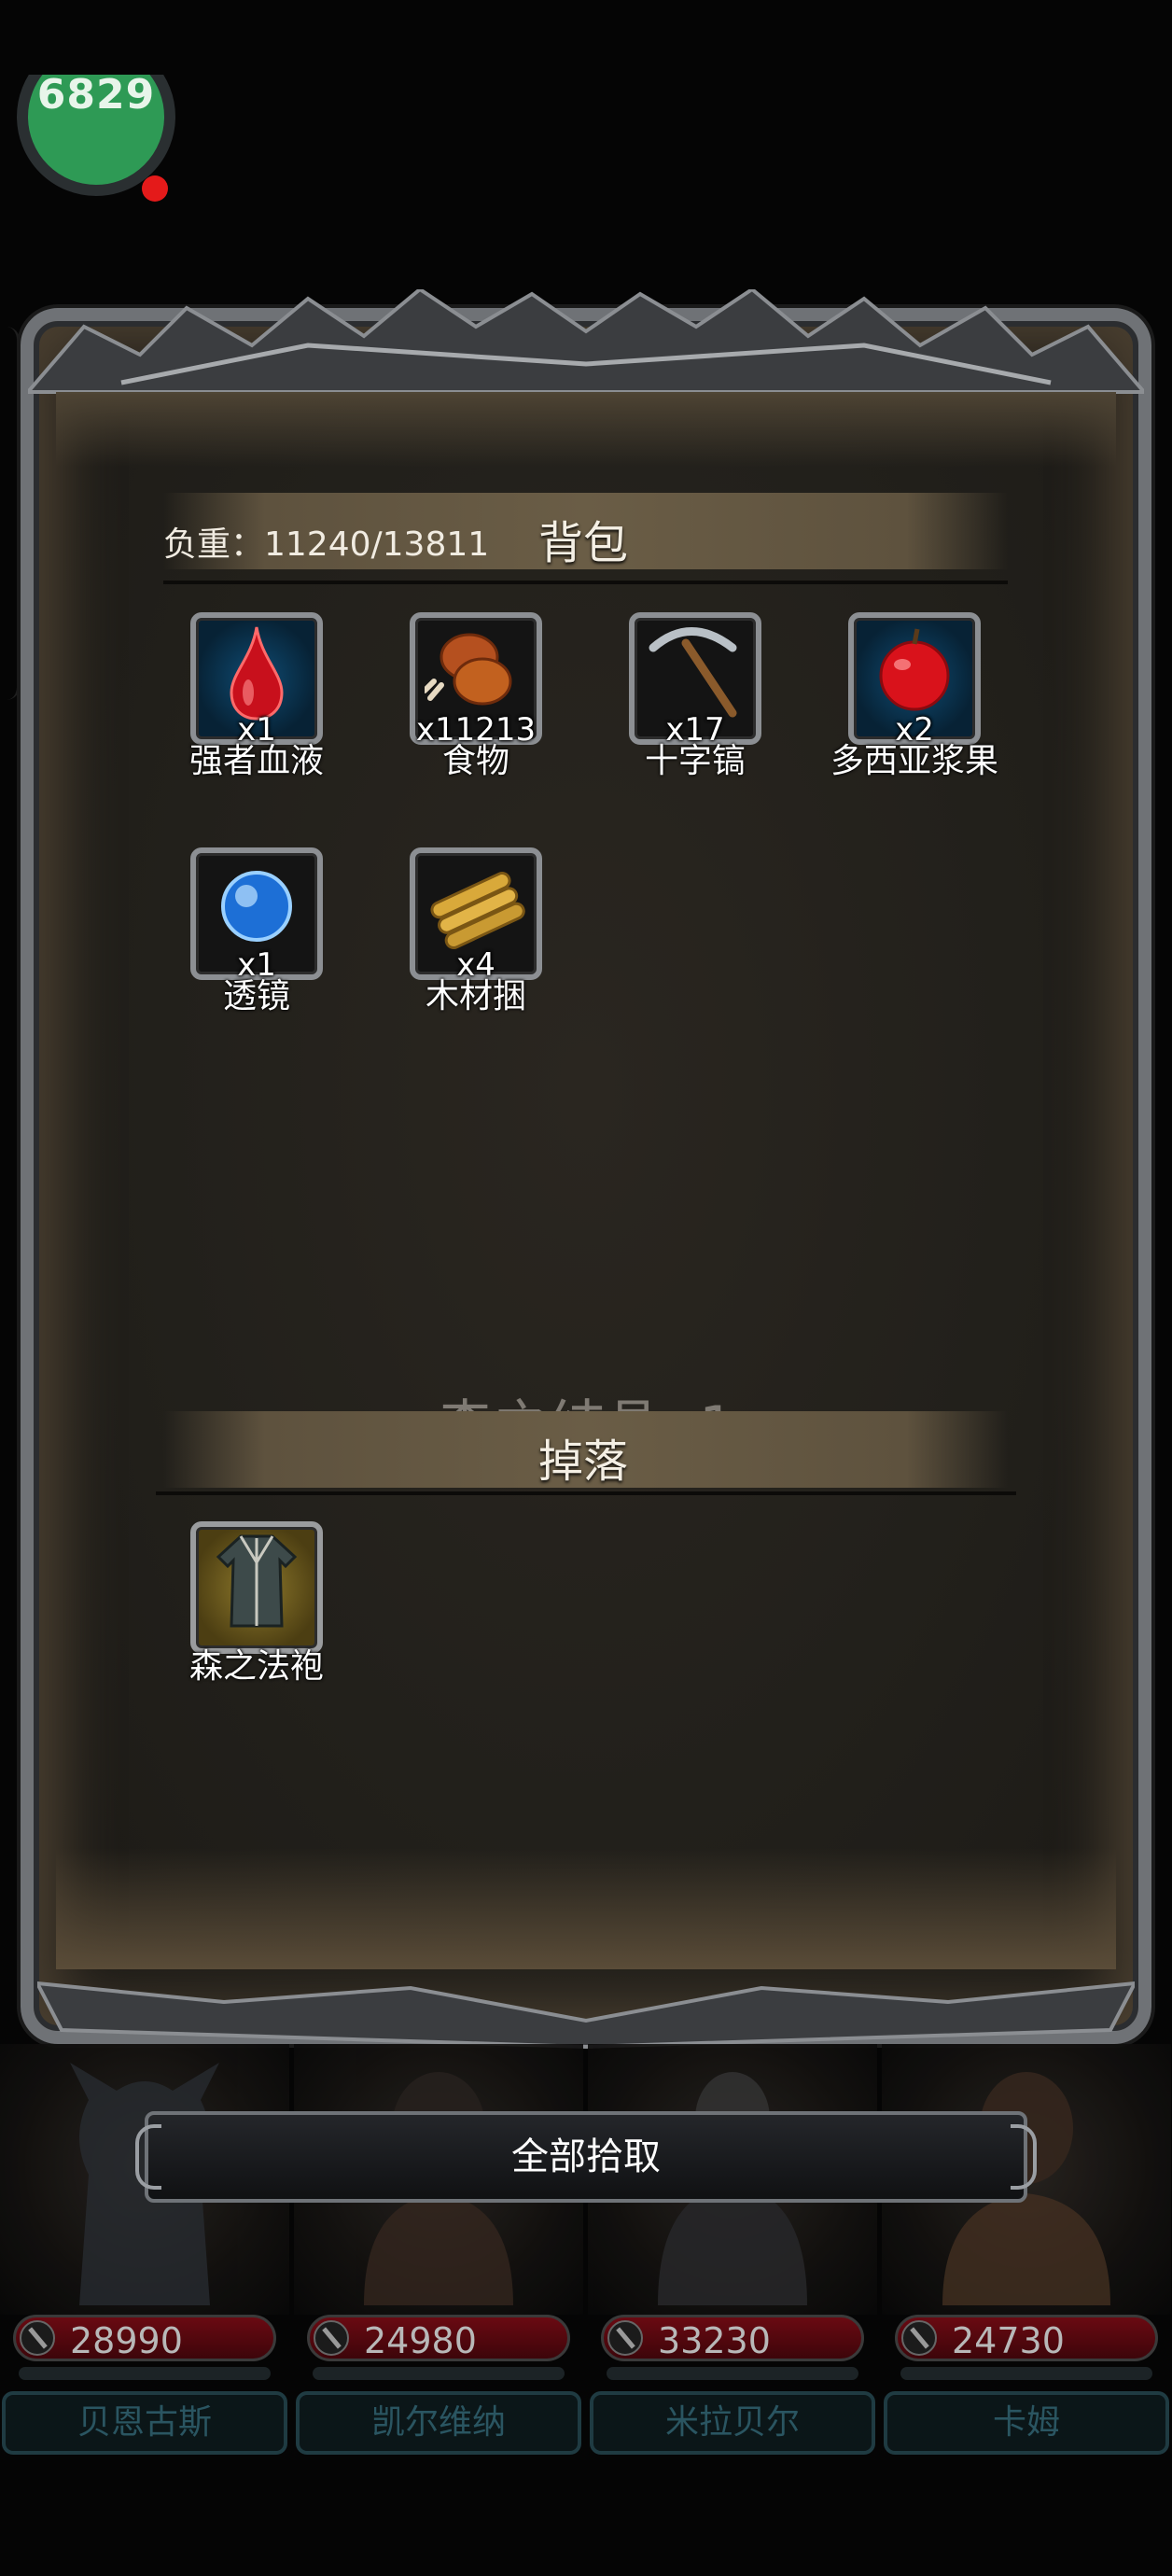  Describe the element at coordinates (326, 544) in the screenshot. I see `weight-label: 负重：11240/13811` at that location.